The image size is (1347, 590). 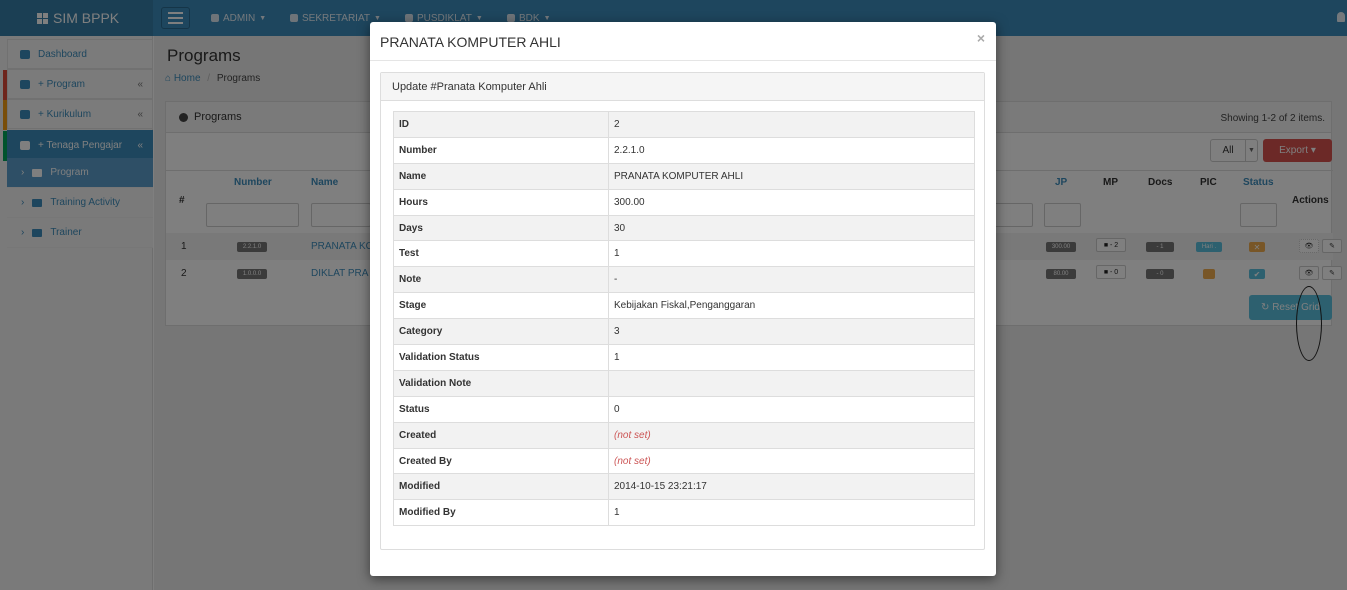 I want to click on detail-row: Modified 2014-10-15 23:21:17, so click(x=684, y=487).